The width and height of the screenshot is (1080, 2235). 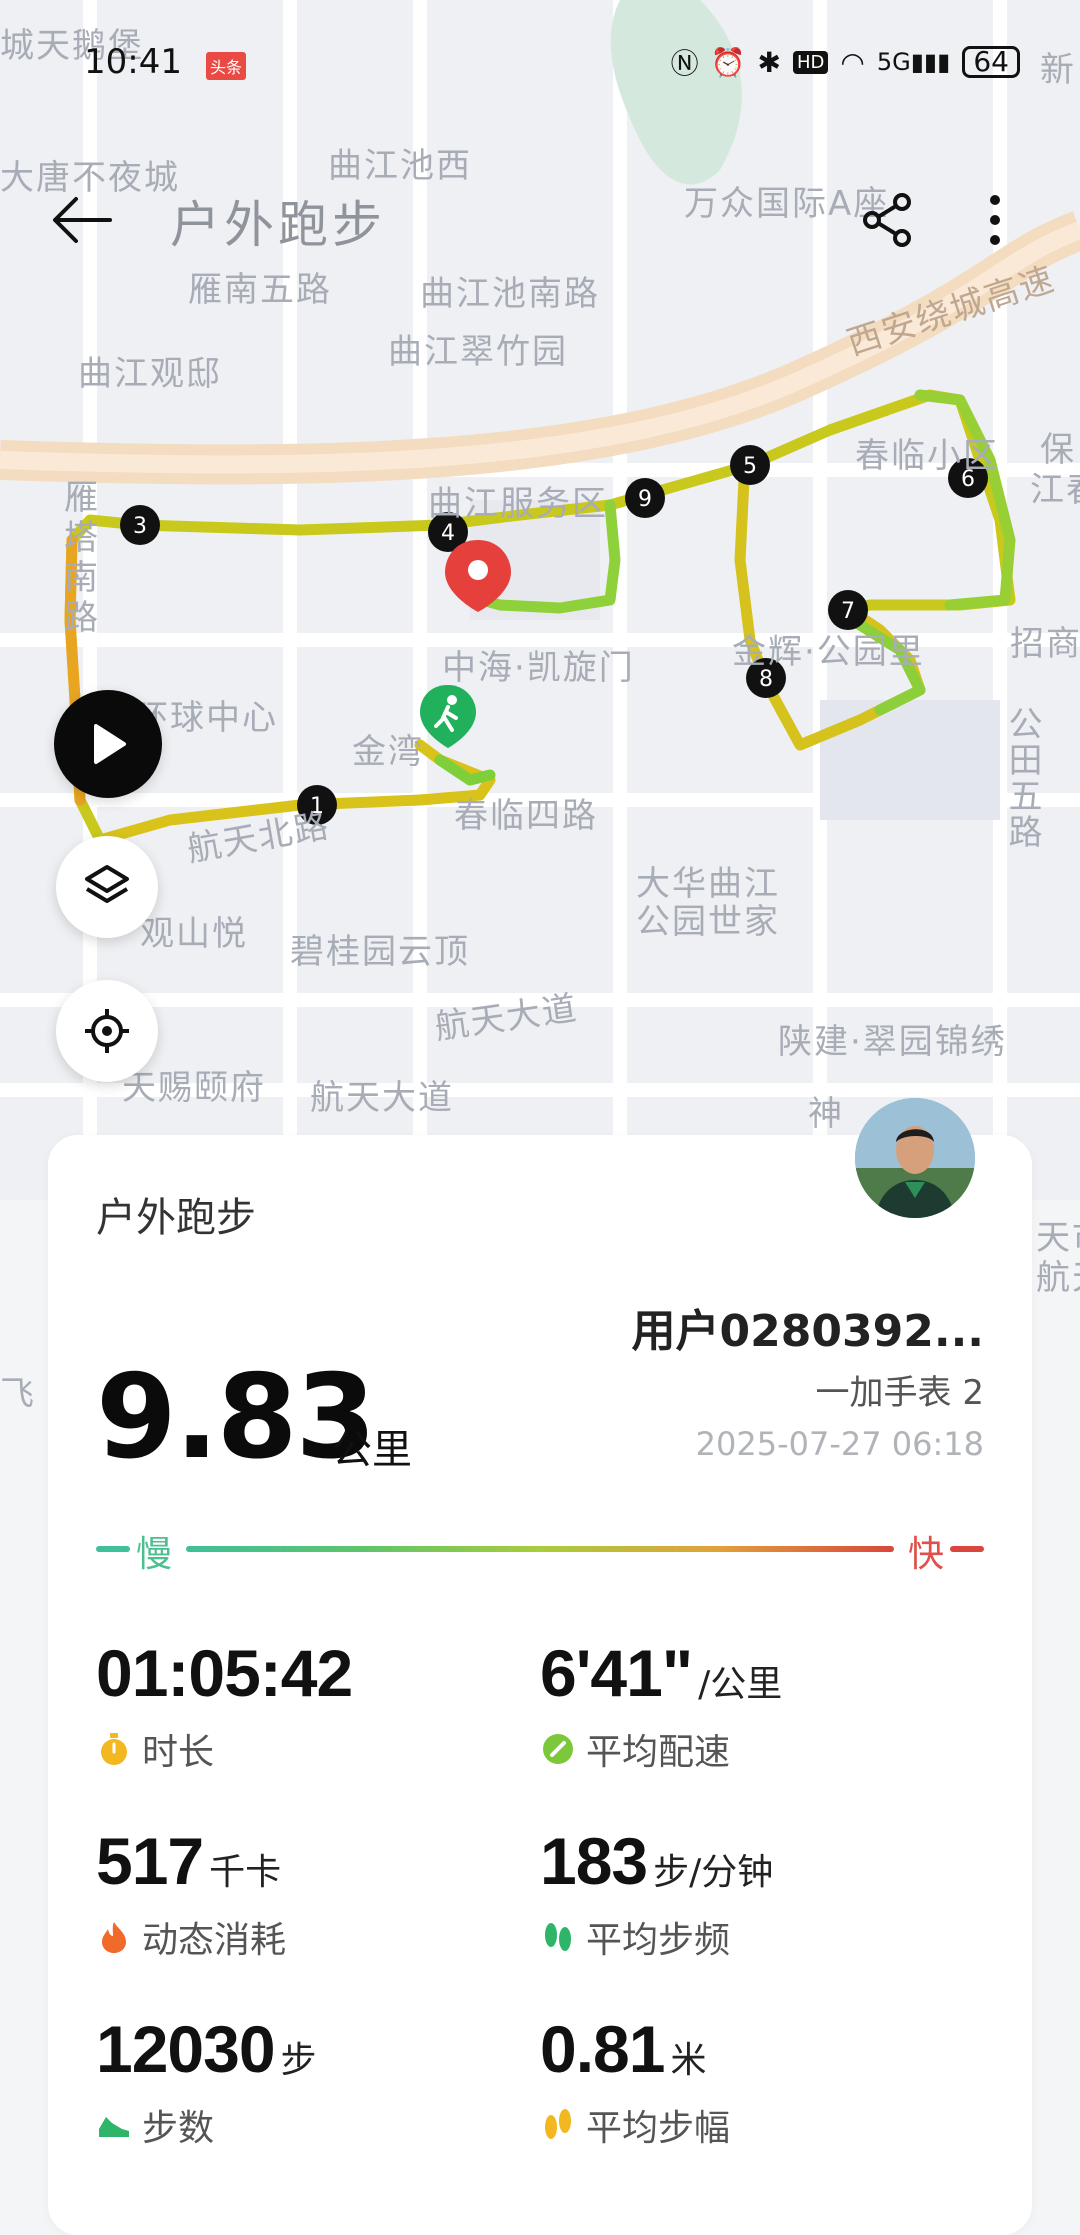 I want to click on start-pin-icon, so click(x=448, y=716).